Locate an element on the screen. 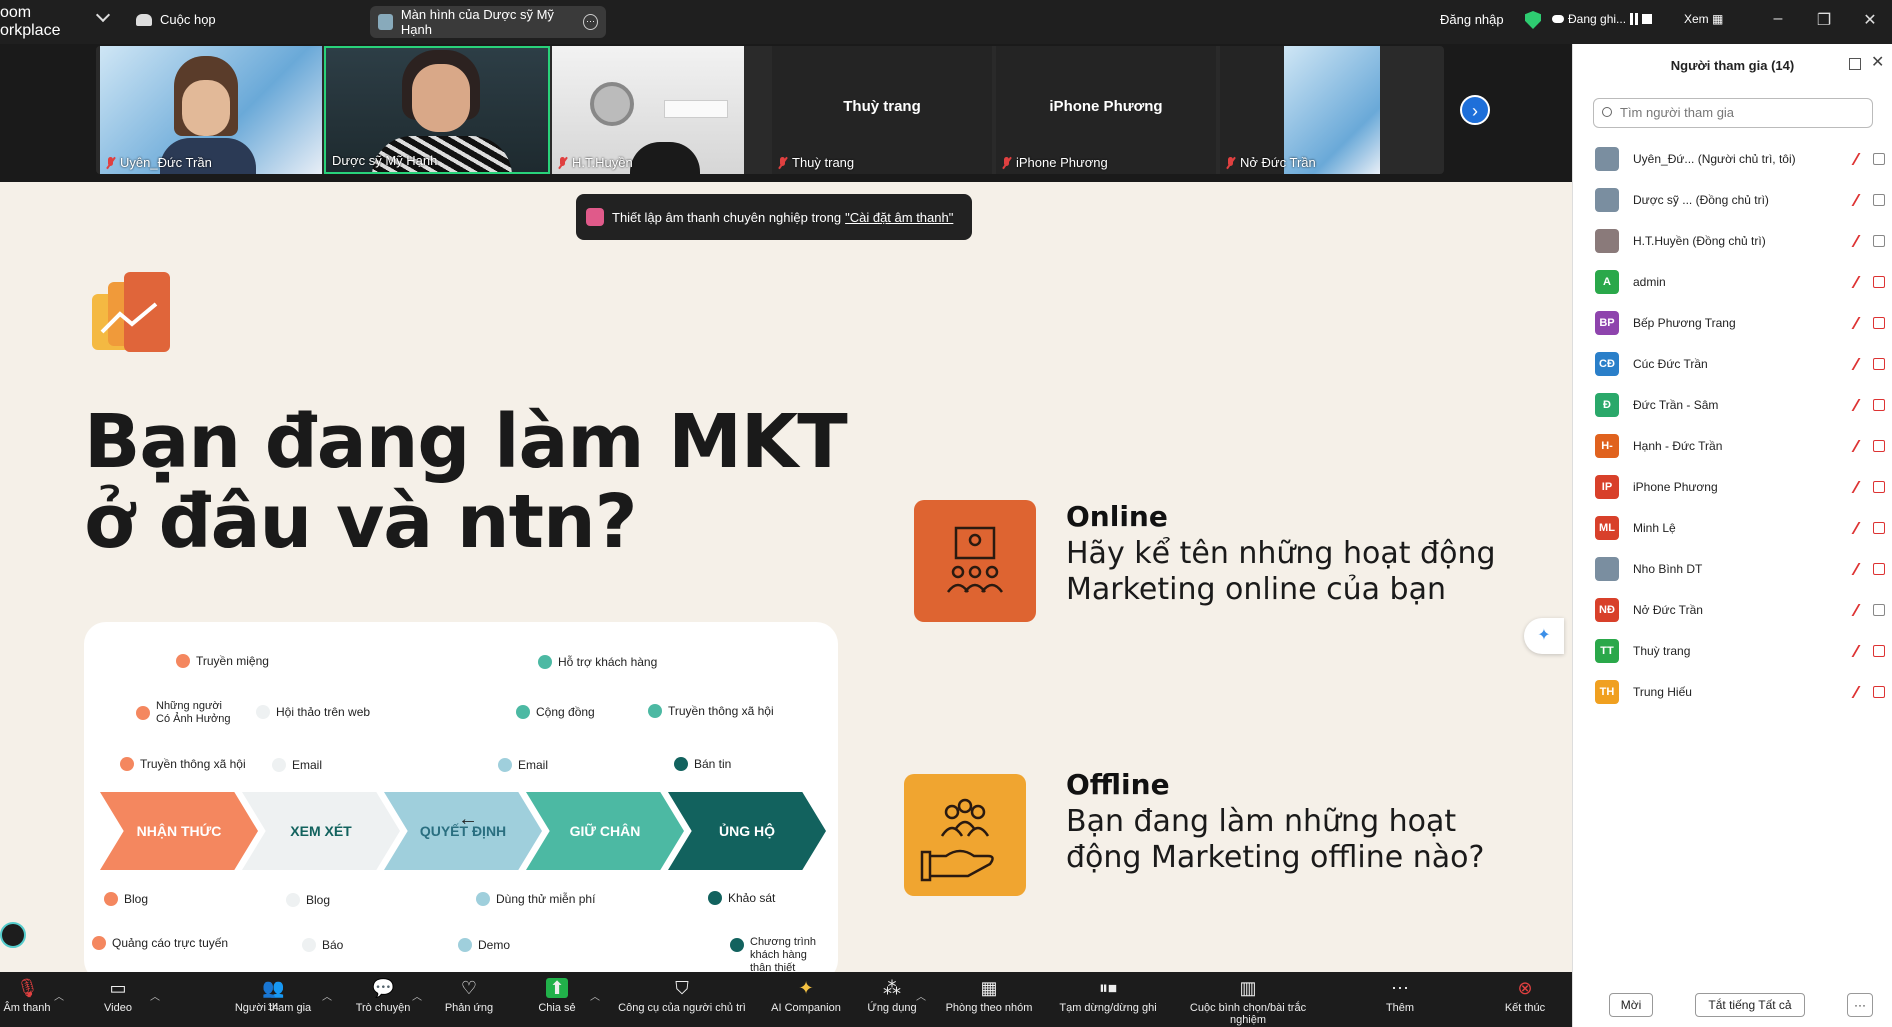  more-button: ⋯ Thêm is located at coordinates (1400, 996).